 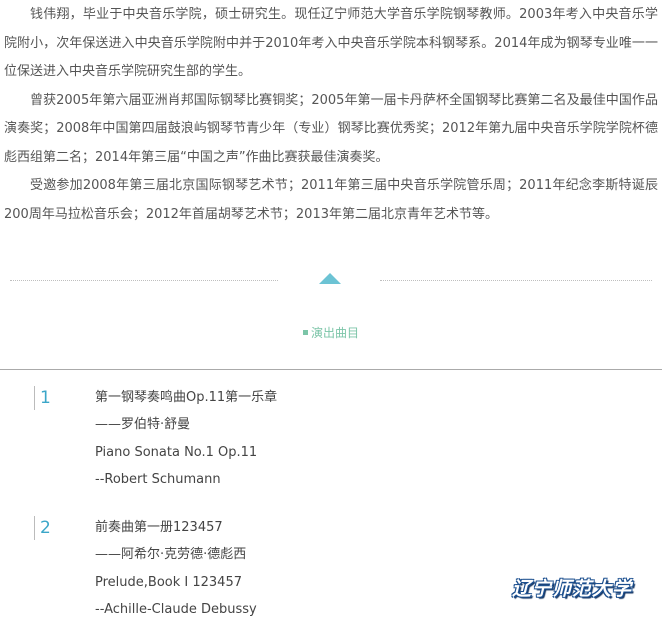 I want to click on watermark-text: 辽宁师范大学, so click(x=572, y=589).